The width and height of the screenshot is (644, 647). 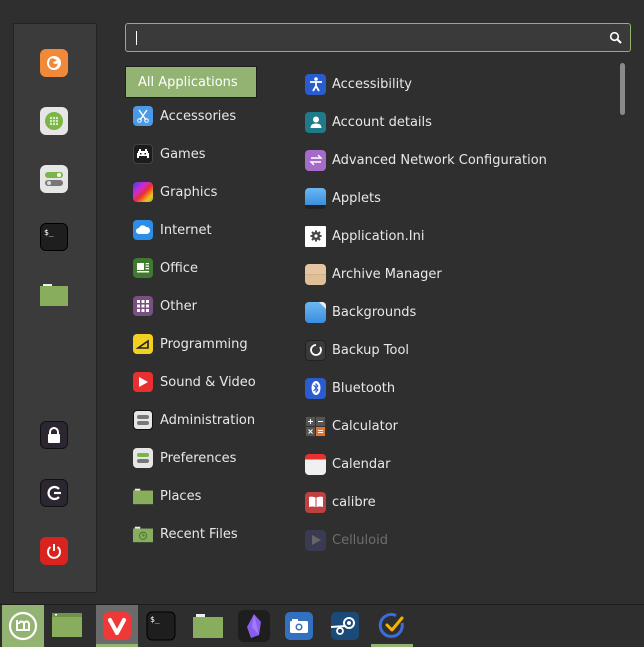 What do you see at coordinates (374, 312) in the screenshot?
I see `app-label: Backgrounds` at bounding box center [374, 312].